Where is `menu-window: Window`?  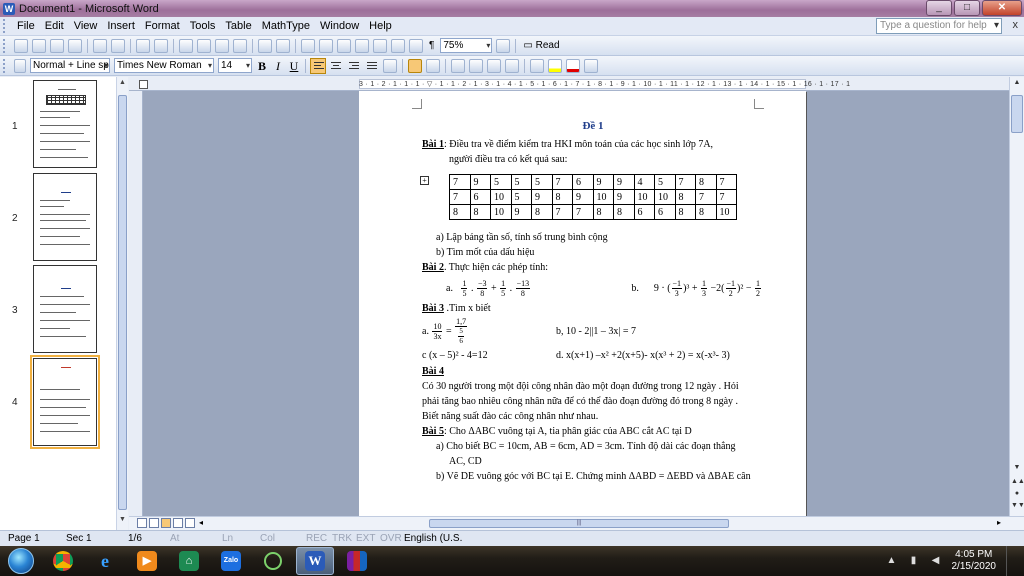
menu-window: Window is located at coordinates (339, 26).